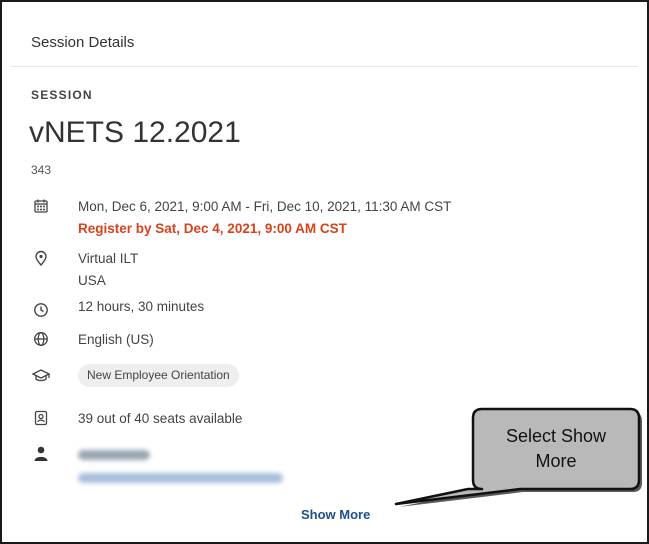  What do you see at coordinates (556, 449) in the screenshot?
I see `callout-text: Select Show More` at bounding box center [556, 449].